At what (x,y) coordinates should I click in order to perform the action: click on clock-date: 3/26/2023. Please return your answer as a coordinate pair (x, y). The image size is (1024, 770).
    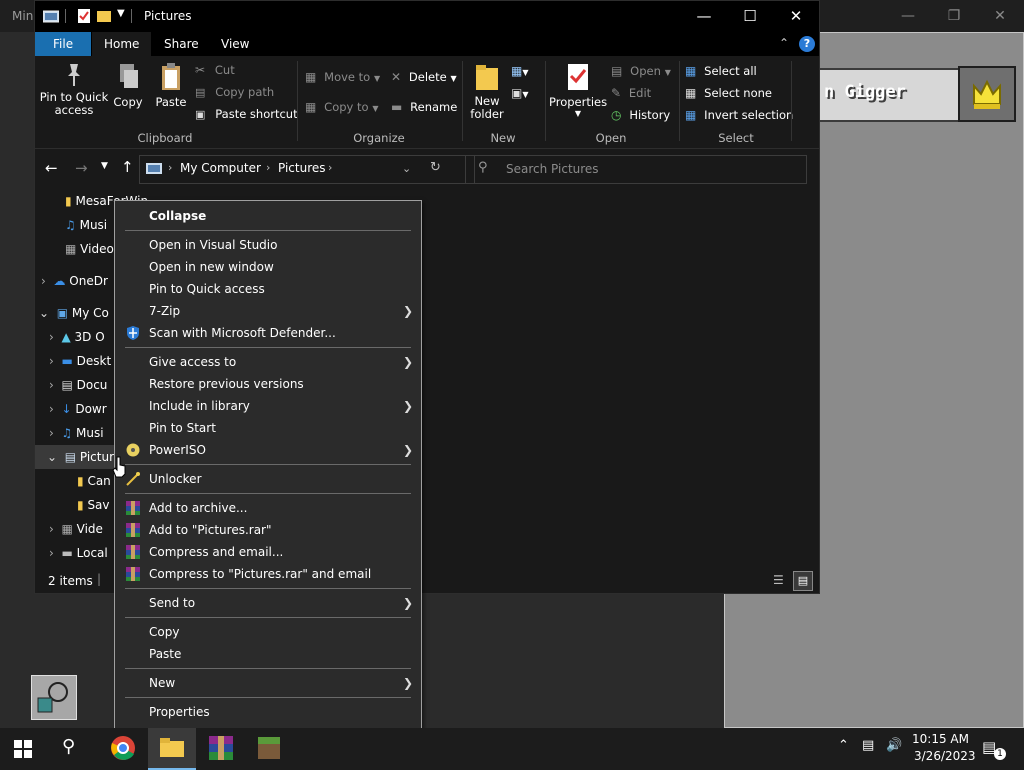
    Looking at the image, I should click on (945, 756).